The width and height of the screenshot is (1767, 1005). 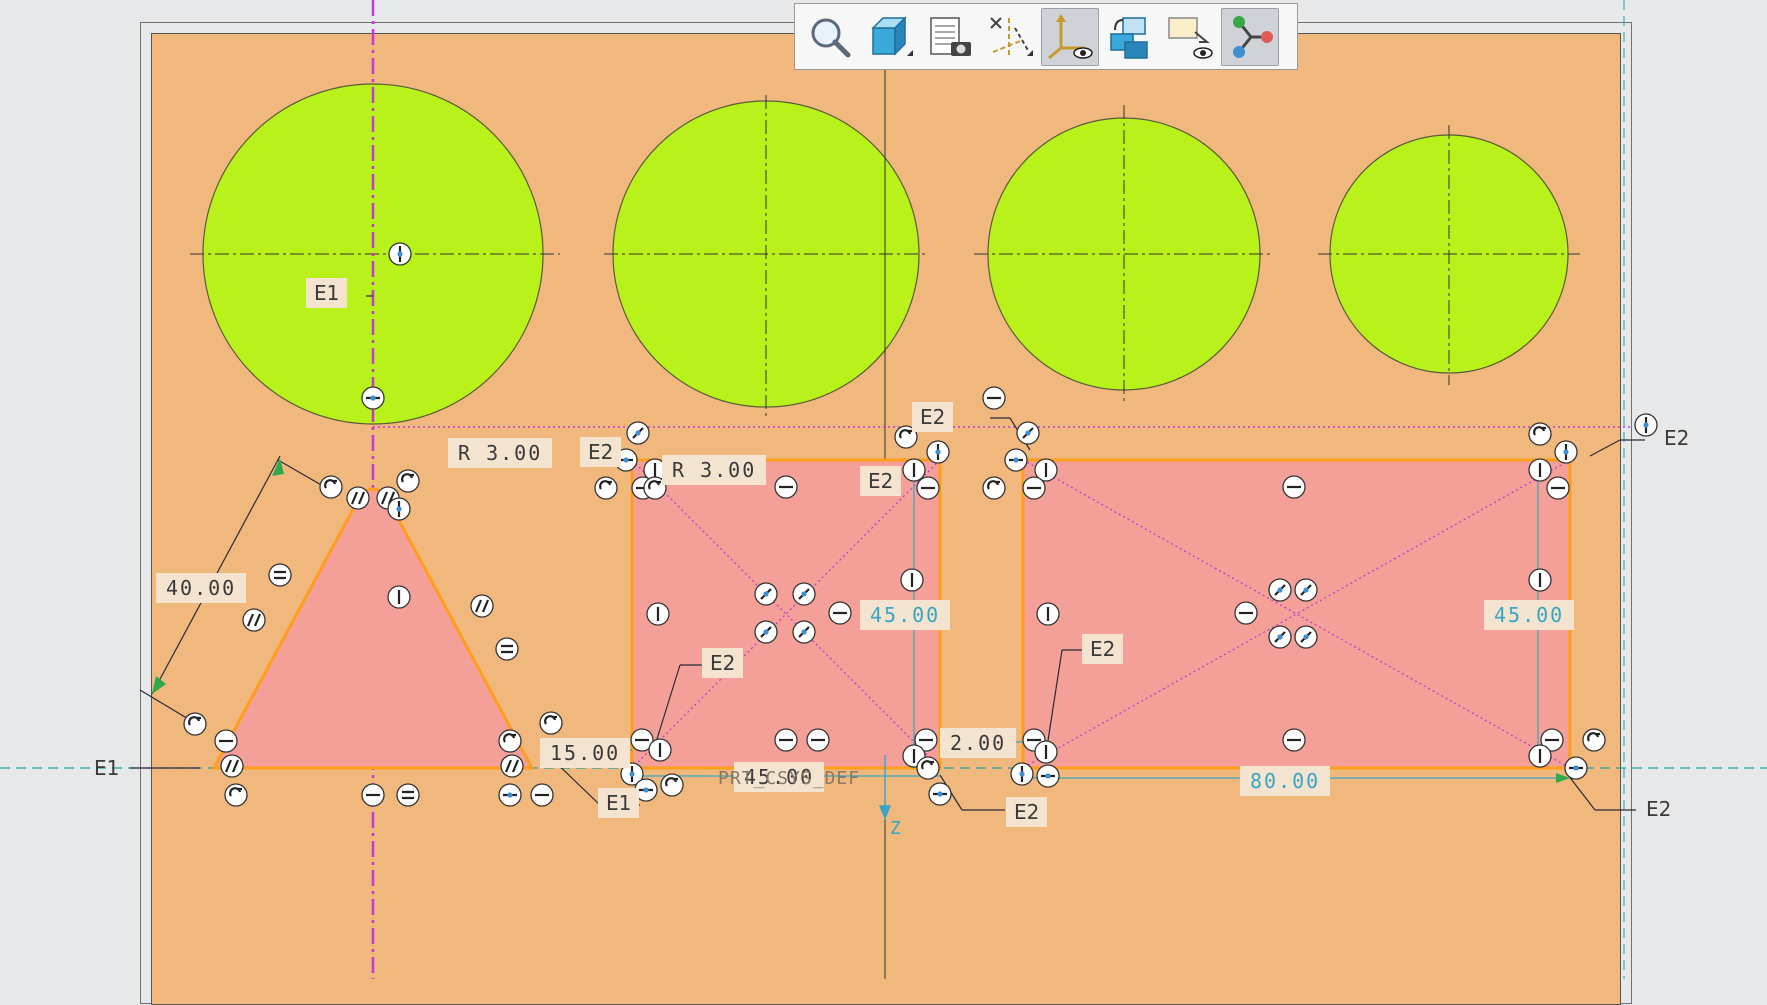 I want to click on annotation-display-button, so click(x=1190, y=37).